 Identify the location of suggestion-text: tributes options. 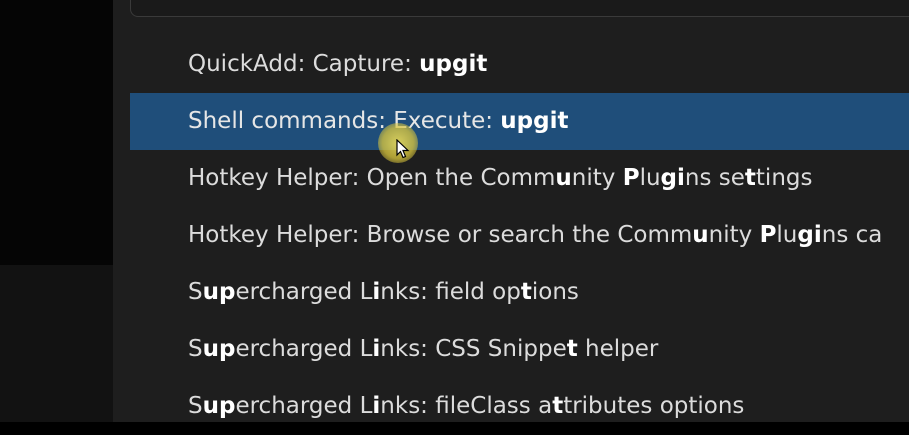
(654, 406).